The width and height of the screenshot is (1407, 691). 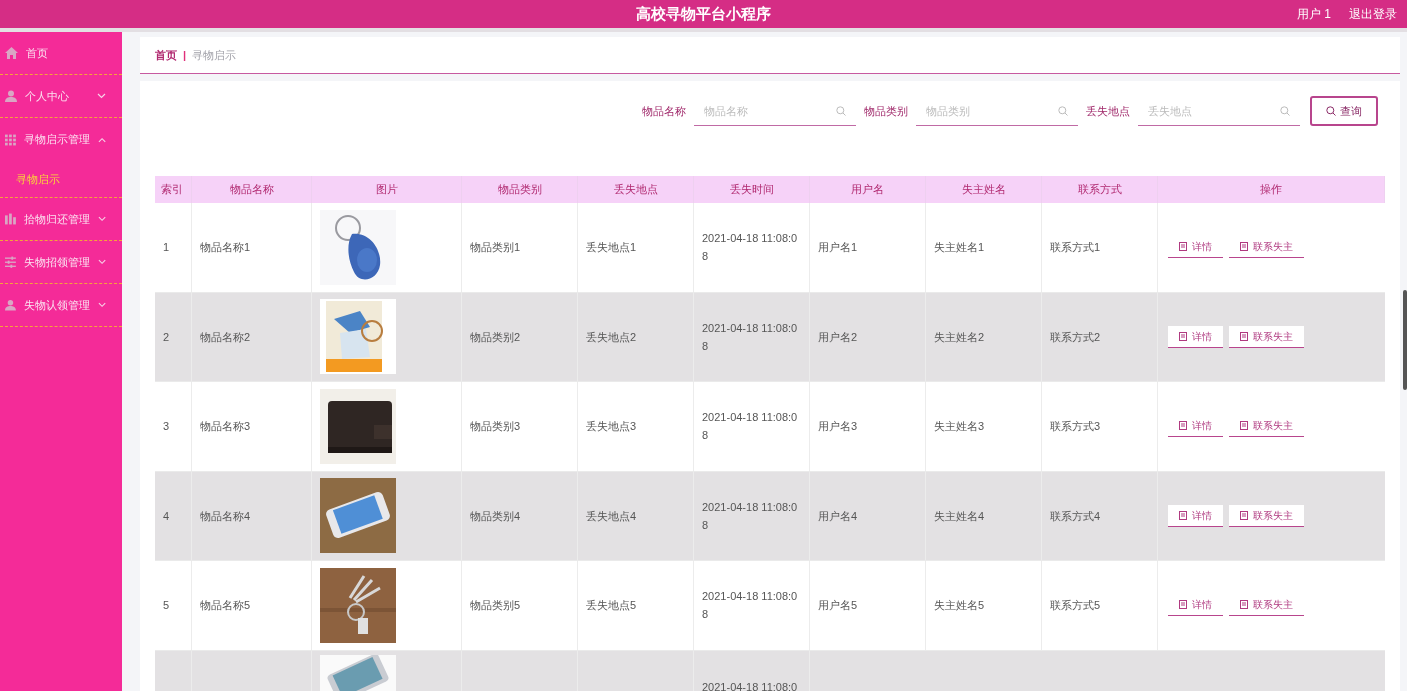 I want to click on sliders-icon, so click(x=10, y=262).